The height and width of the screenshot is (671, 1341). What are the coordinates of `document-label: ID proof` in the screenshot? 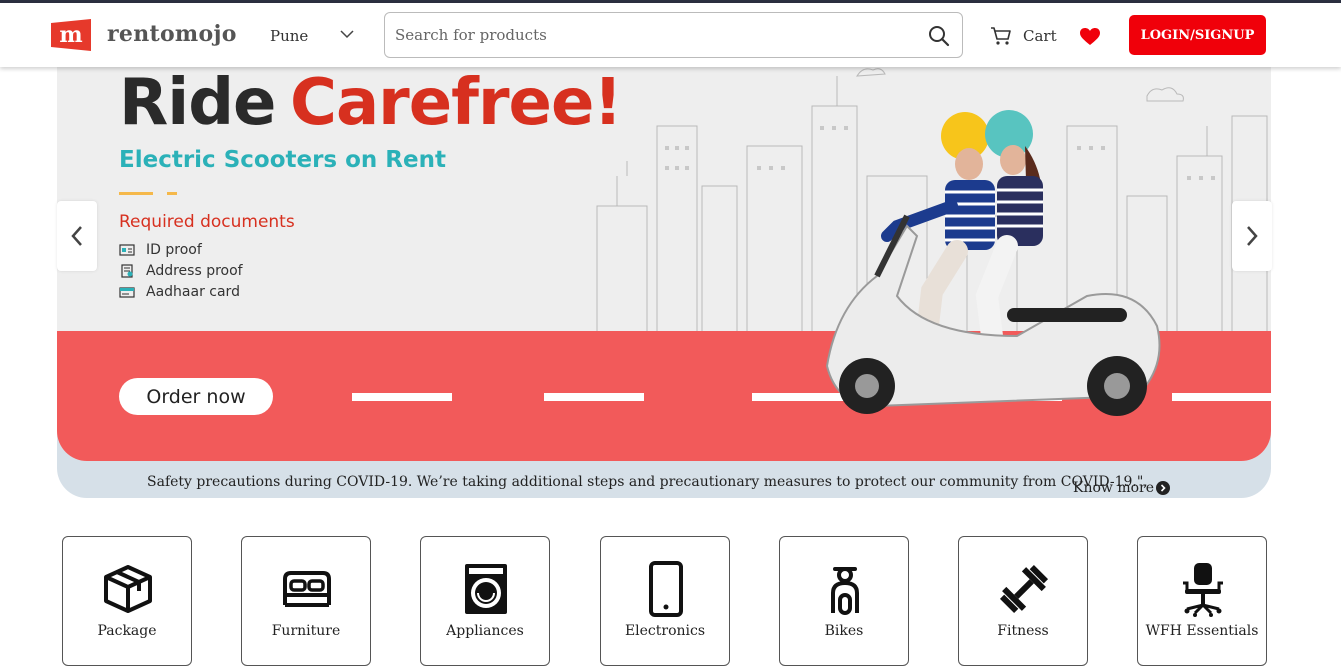 It's located at (174, 250).